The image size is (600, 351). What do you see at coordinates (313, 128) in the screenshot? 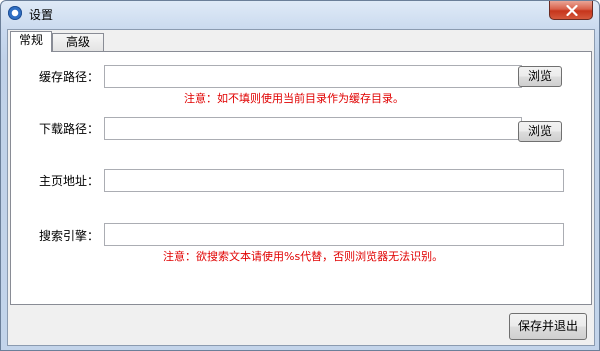
I see `download-path-input` at bounding box center [313, 128].